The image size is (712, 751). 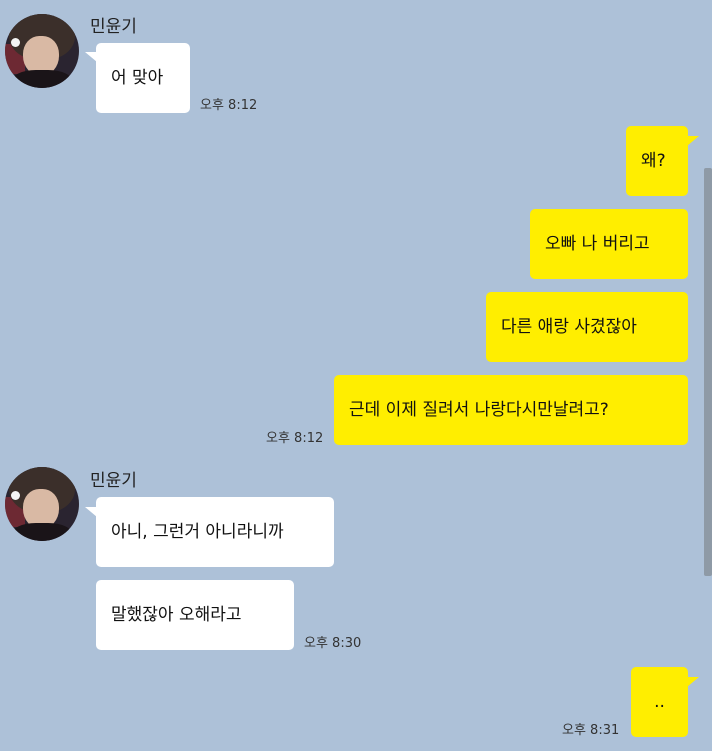 I want to click on message-time: 오후 8:31, so click(x=591, y=730).